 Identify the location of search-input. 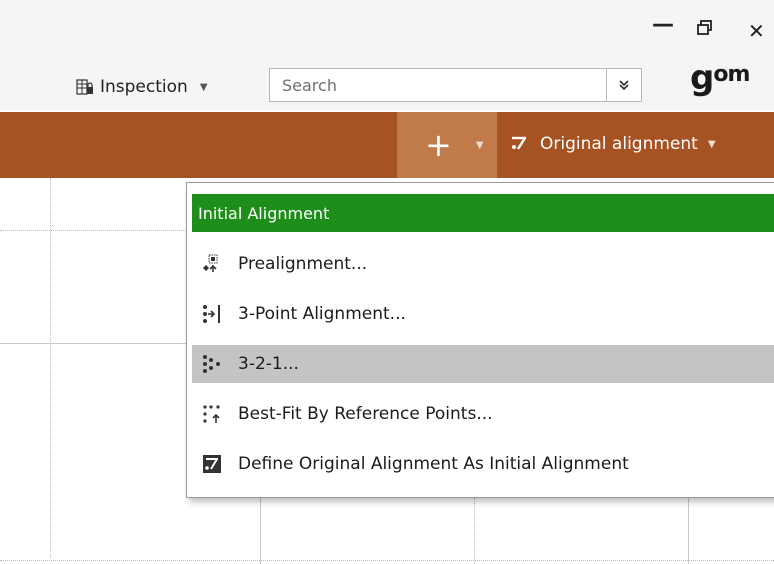
(436, 85).